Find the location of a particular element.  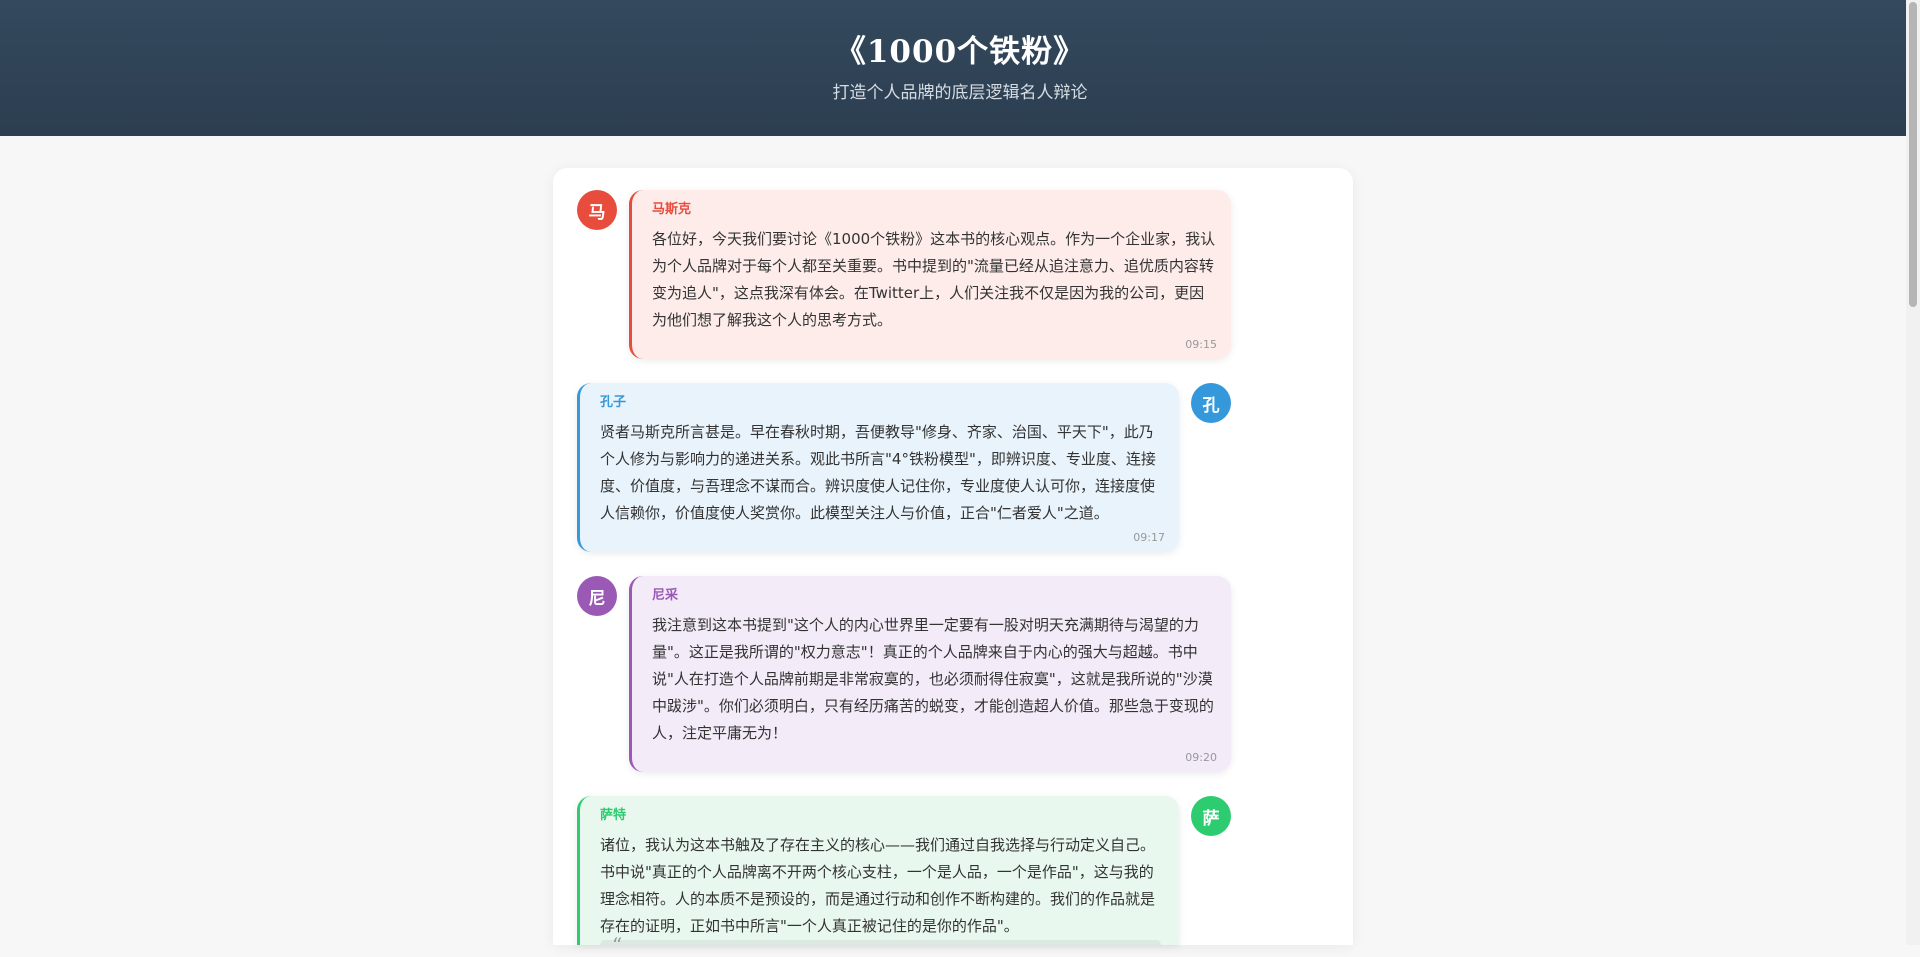

scrollbar-thumb is located at coordinates (1913, 154).